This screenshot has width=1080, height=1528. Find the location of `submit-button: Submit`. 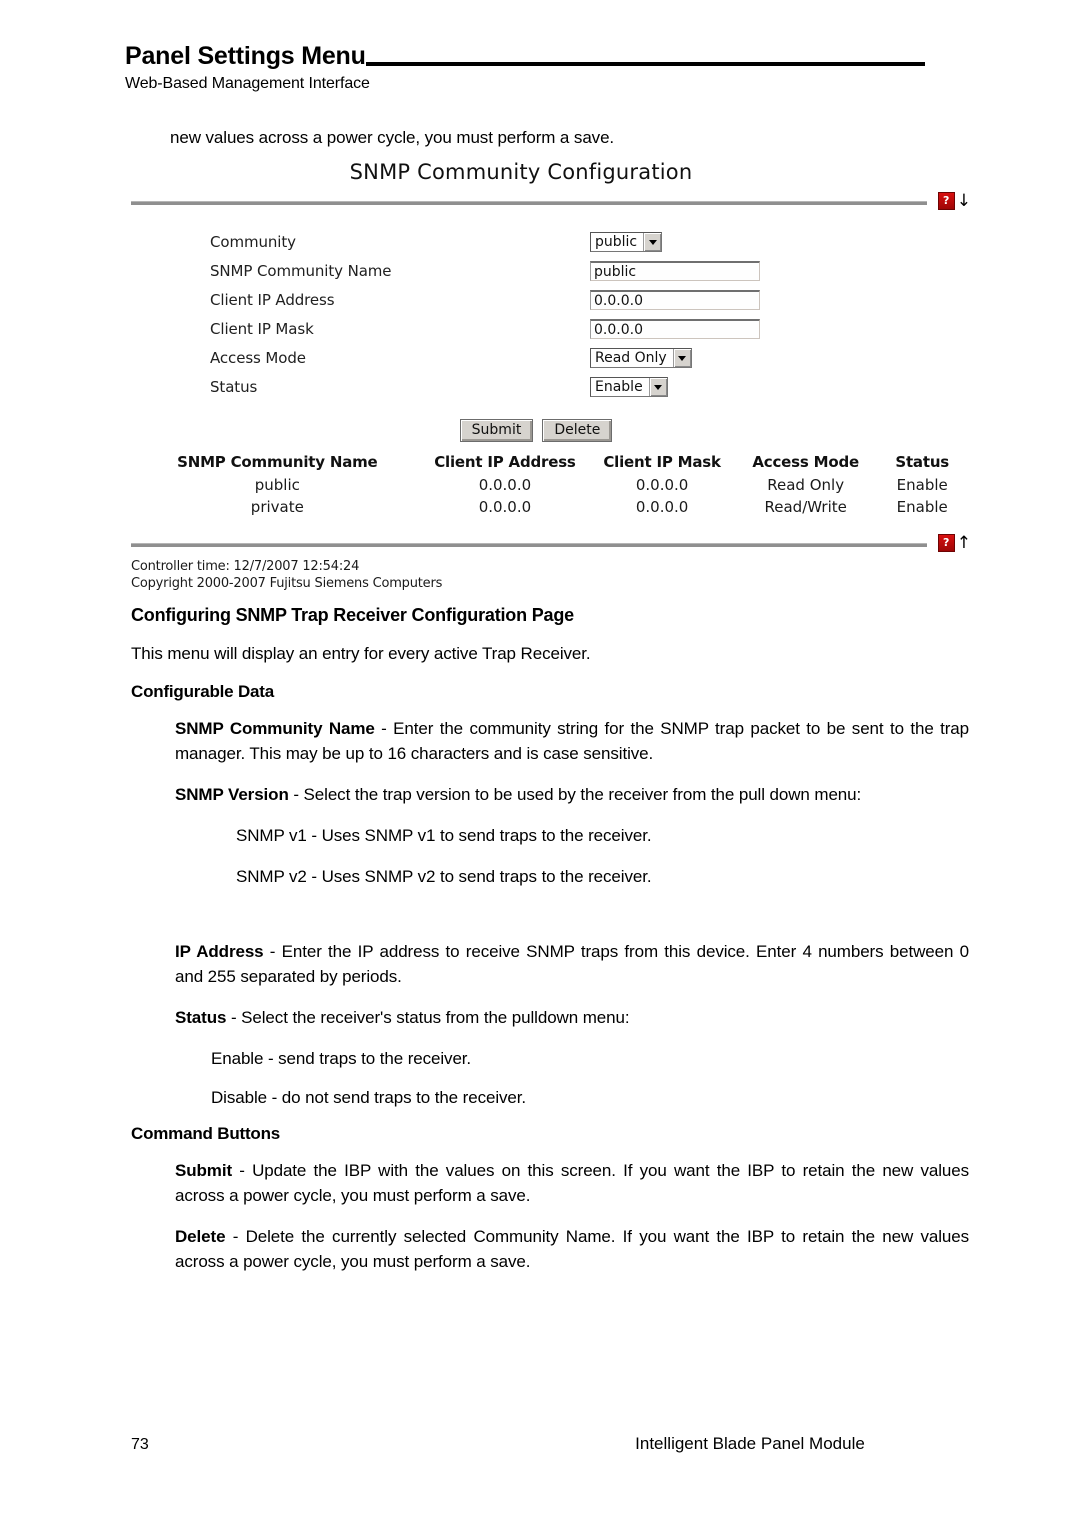

submit-button: Submit is located at coordinates (496, 430).